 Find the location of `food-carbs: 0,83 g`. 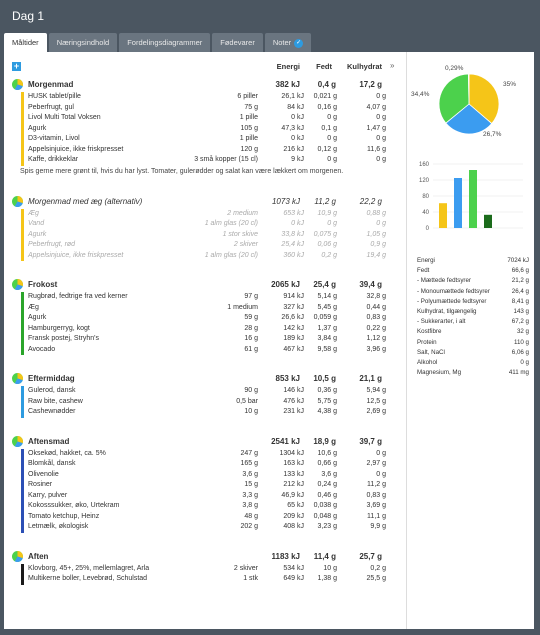

food-carbs: 0,83 g is located at coordinates (376, 317).